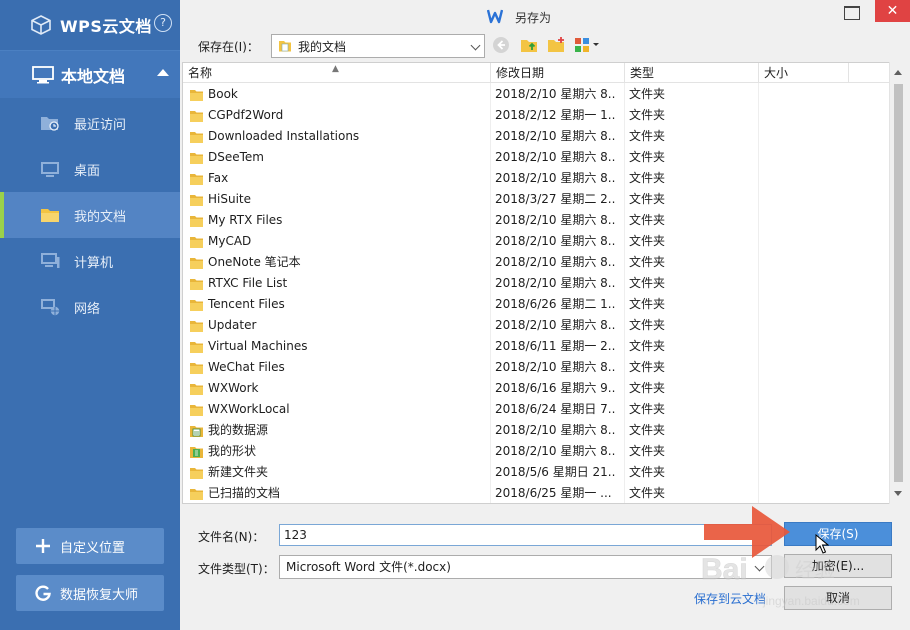  Describe the element at coordinates (537, 199) in the screenshot. I see `file-row: HiSuite 2018/3/27 星期二 2... 文件夹` at that location.